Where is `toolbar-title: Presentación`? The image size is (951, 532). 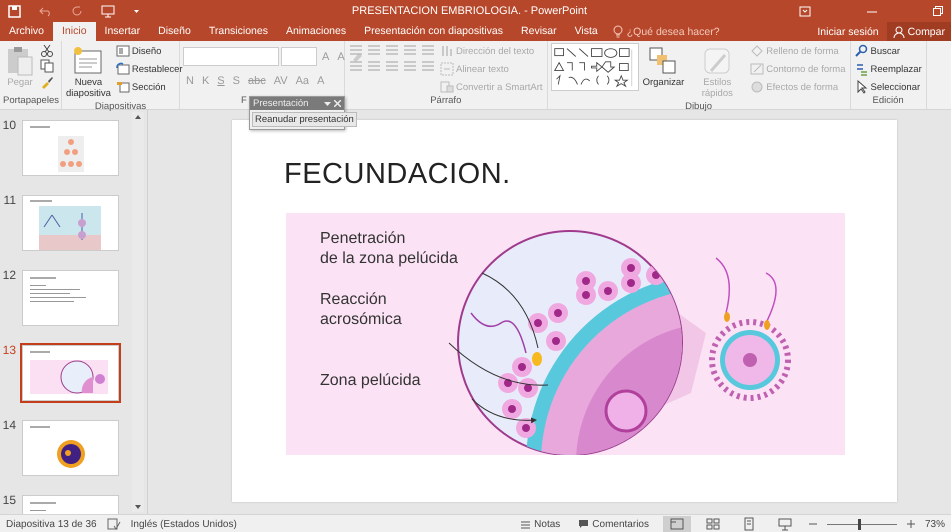
toolbar-title: Presentación is located at coordinates (280, 103).